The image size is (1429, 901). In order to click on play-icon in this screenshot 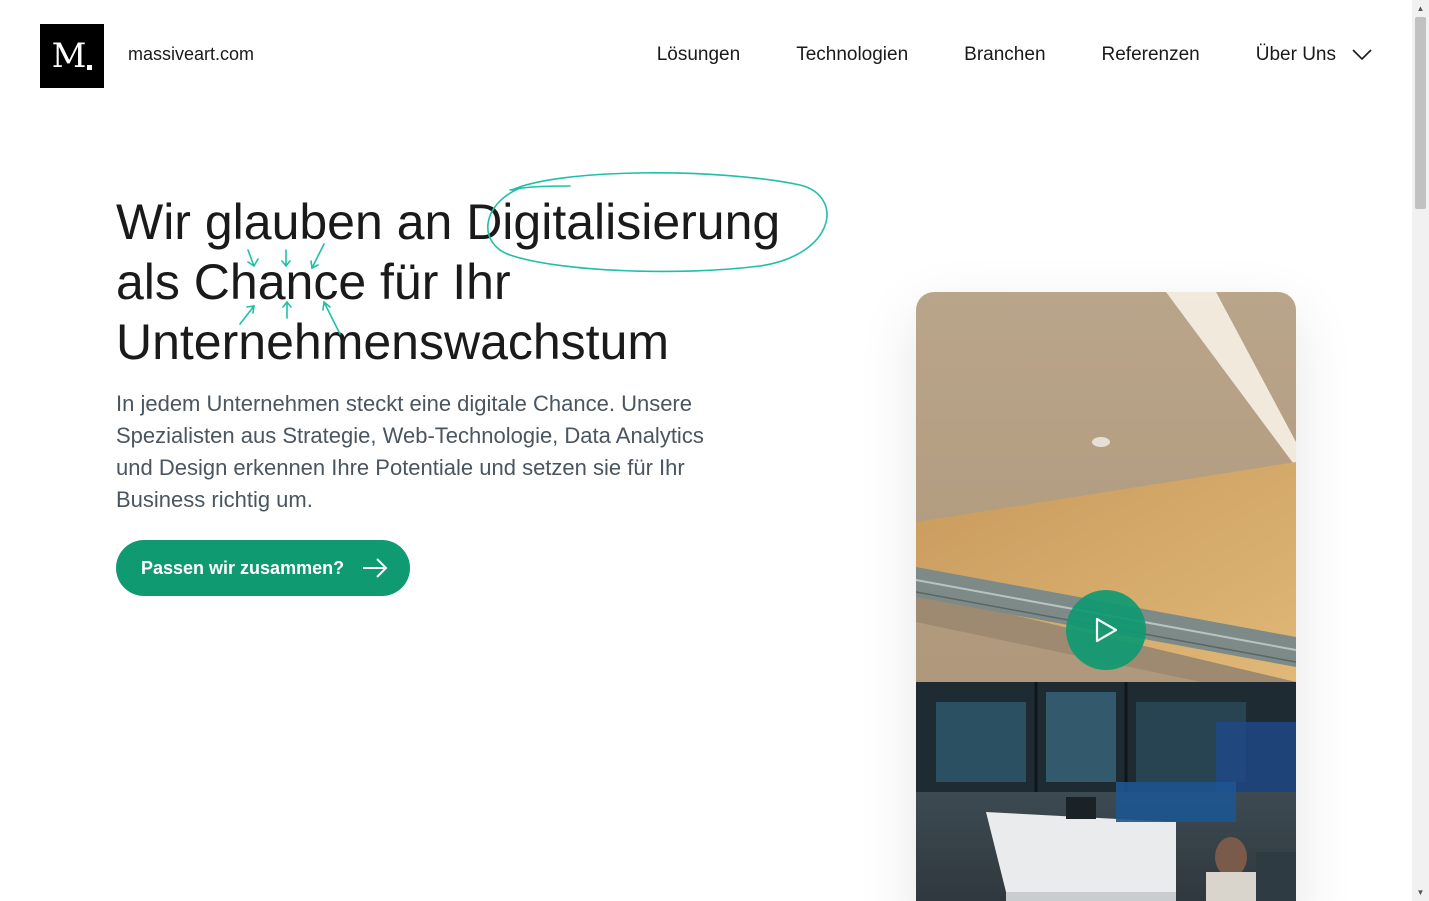, I will do `click(1106, 630)`.